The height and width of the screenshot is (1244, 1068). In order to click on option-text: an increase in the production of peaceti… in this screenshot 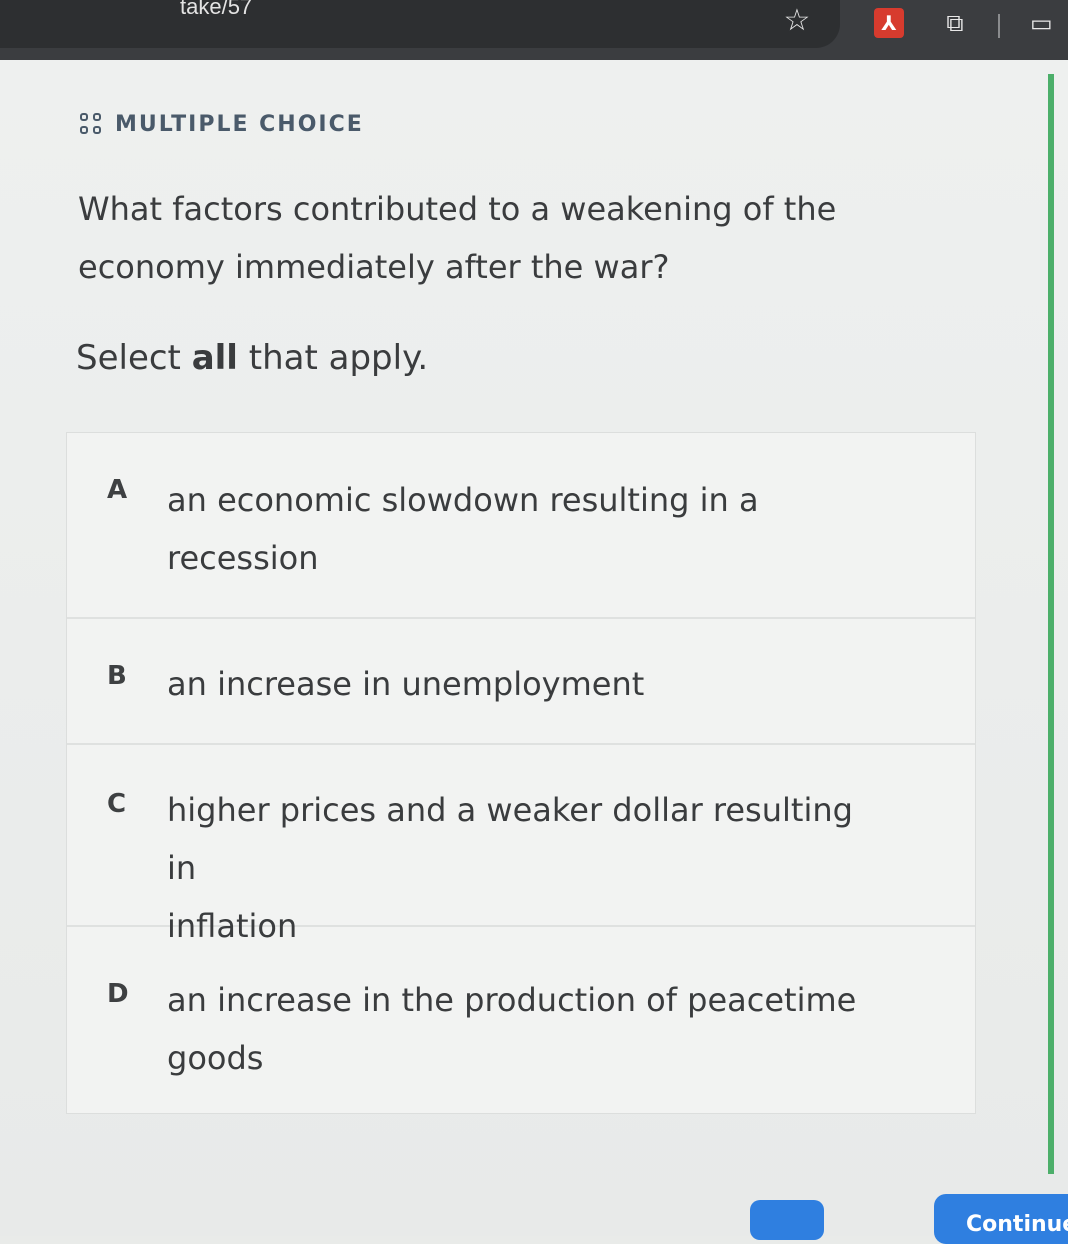, I will do `click(527, 1029)`.